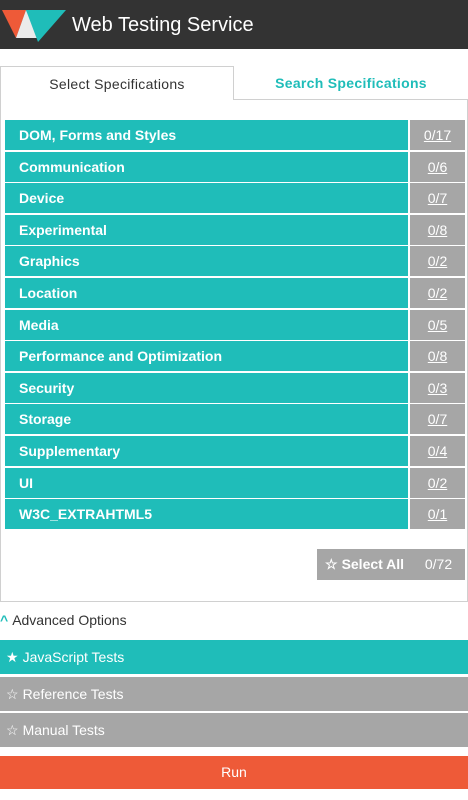  What do you see at coordinates (206, 229) in the screenshot?
I see `spec-name: Experimental` at bounding box center [206, 229].